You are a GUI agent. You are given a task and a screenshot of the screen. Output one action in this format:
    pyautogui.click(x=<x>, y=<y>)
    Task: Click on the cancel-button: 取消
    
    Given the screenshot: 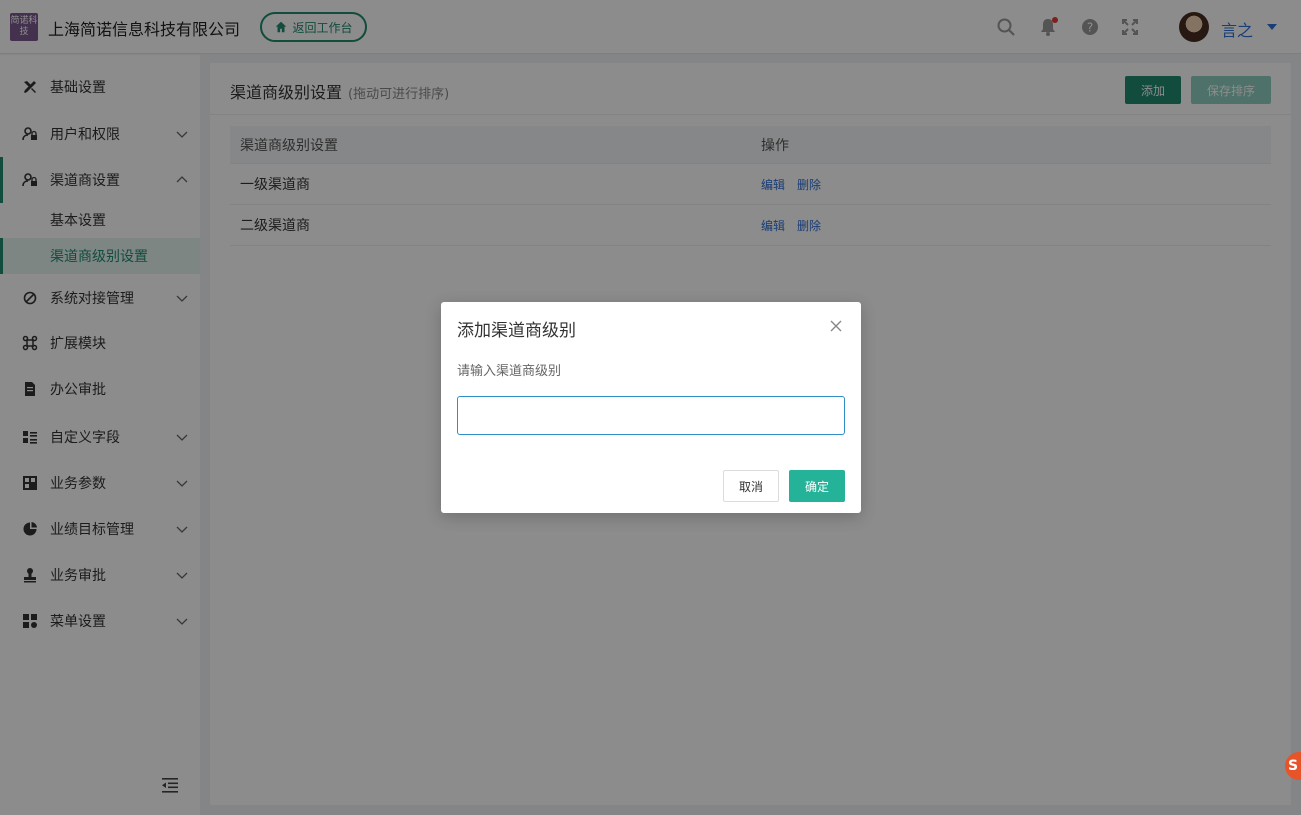 What is the action you would take?
    pyautogui.click(x=751, y=486)
    